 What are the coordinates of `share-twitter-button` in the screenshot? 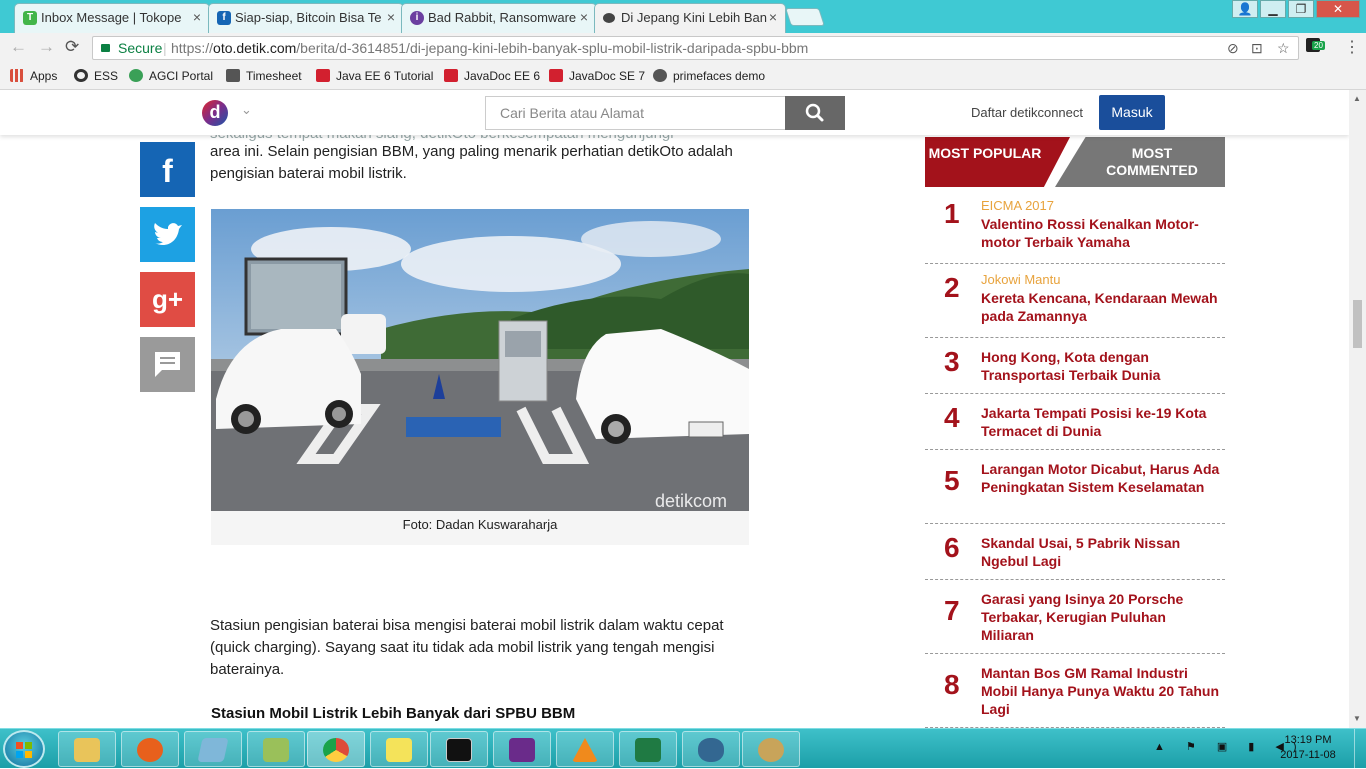 It's located at (167, 234).